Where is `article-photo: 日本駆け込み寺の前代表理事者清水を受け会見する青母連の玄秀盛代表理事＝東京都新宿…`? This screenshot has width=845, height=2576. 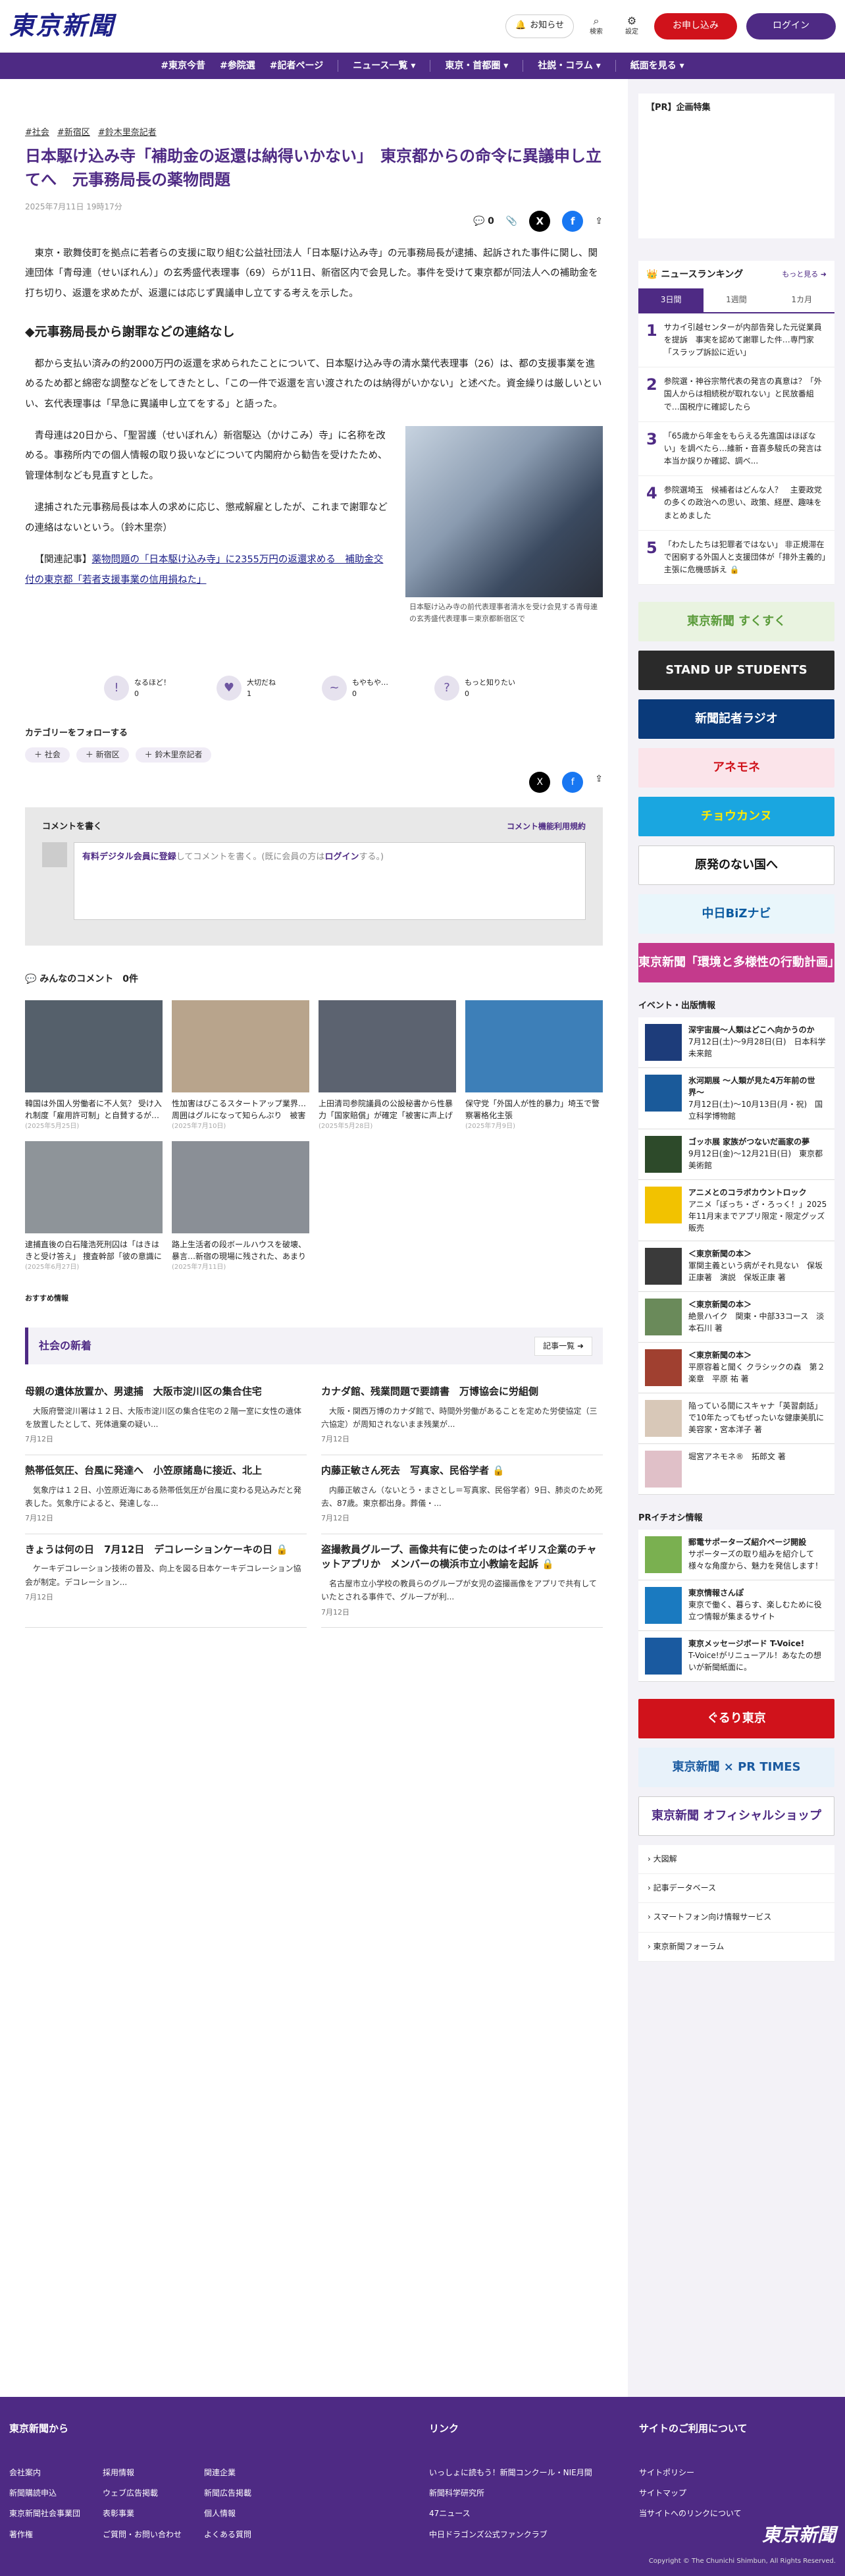 article-photo: 日本駆け込み寺の前代表理事者清水を受け会見する青母連の玄秀盛代表理事＝東京都新宿… is located at coordinates (504, 527).